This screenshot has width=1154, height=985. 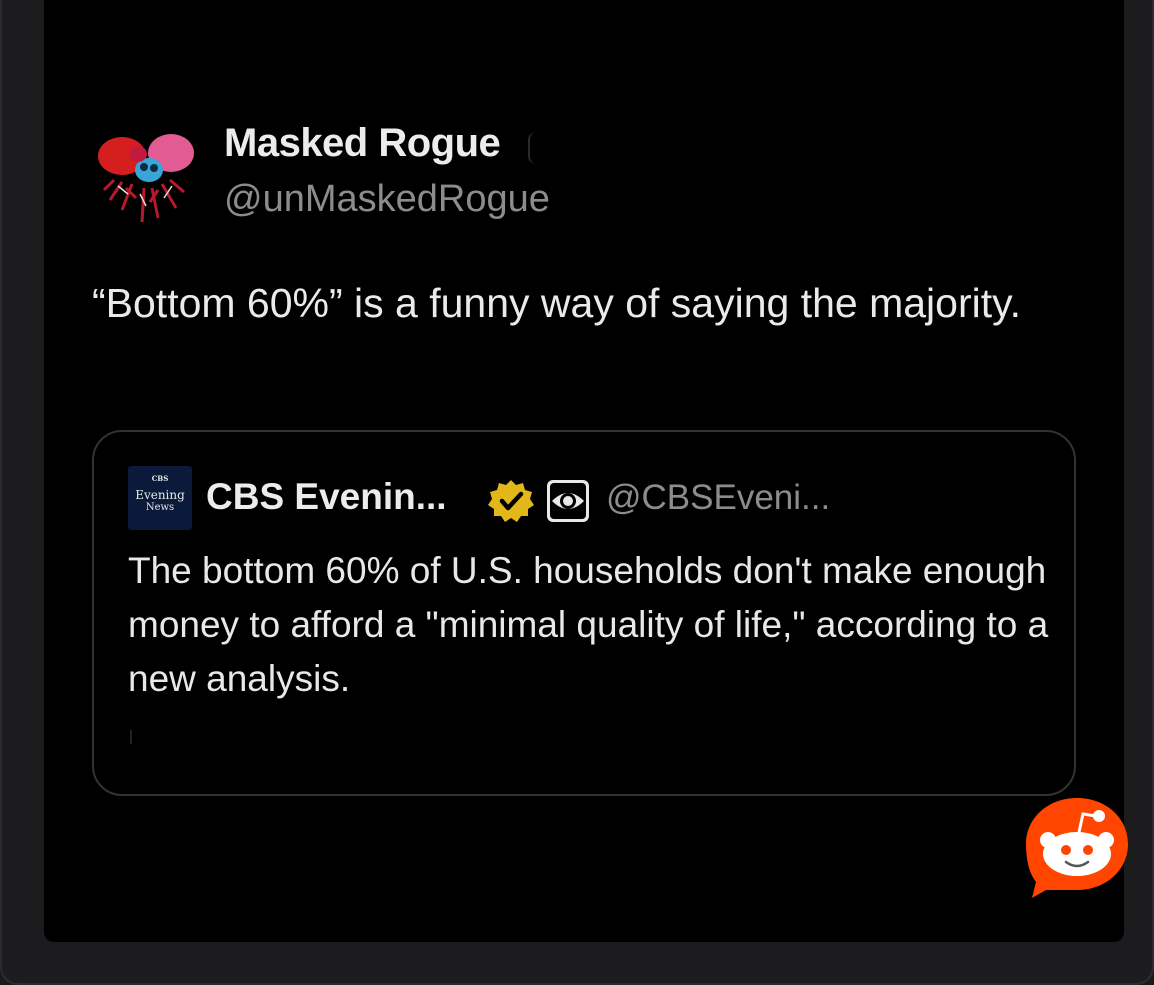 I want to click on quote-text-remnant, so click(x=131, y=737).